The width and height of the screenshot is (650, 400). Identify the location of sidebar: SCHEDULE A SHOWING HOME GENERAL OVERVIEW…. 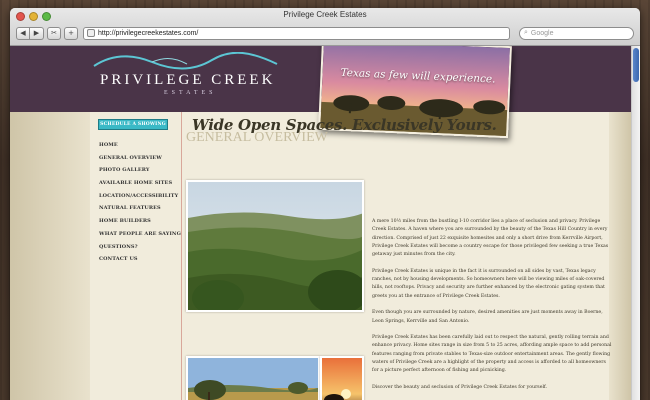
(138, 256).